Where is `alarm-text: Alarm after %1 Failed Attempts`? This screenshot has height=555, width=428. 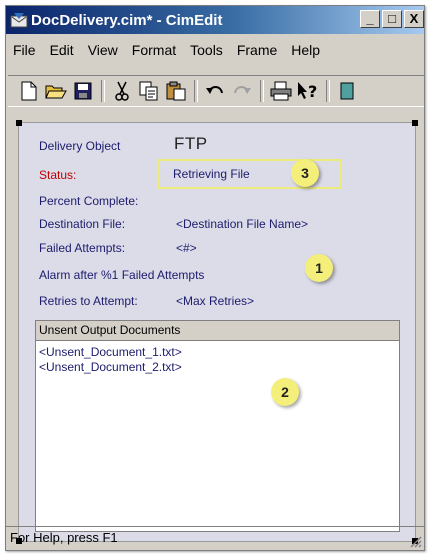 alarm-text: Alarm after %1 Failed Attempts is located at coordinates (122, 275).